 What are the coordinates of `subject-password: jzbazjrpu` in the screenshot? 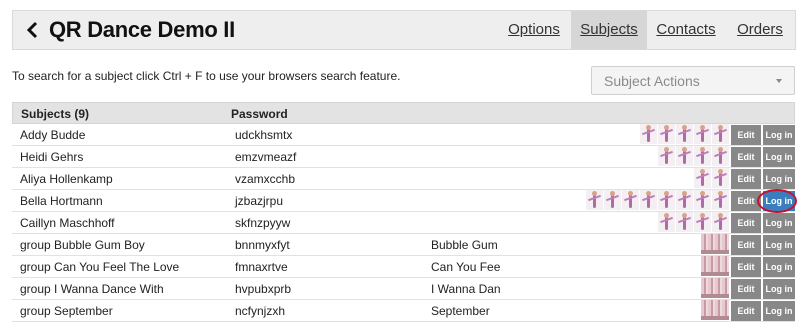 It's located at (259, 201).